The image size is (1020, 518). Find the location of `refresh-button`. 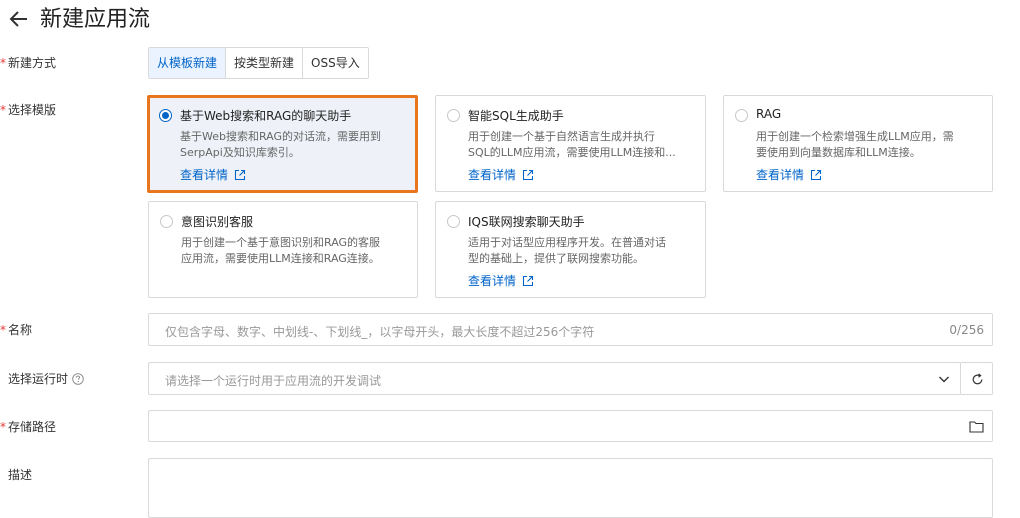

refresh-button is located at coordinates (976, 378).